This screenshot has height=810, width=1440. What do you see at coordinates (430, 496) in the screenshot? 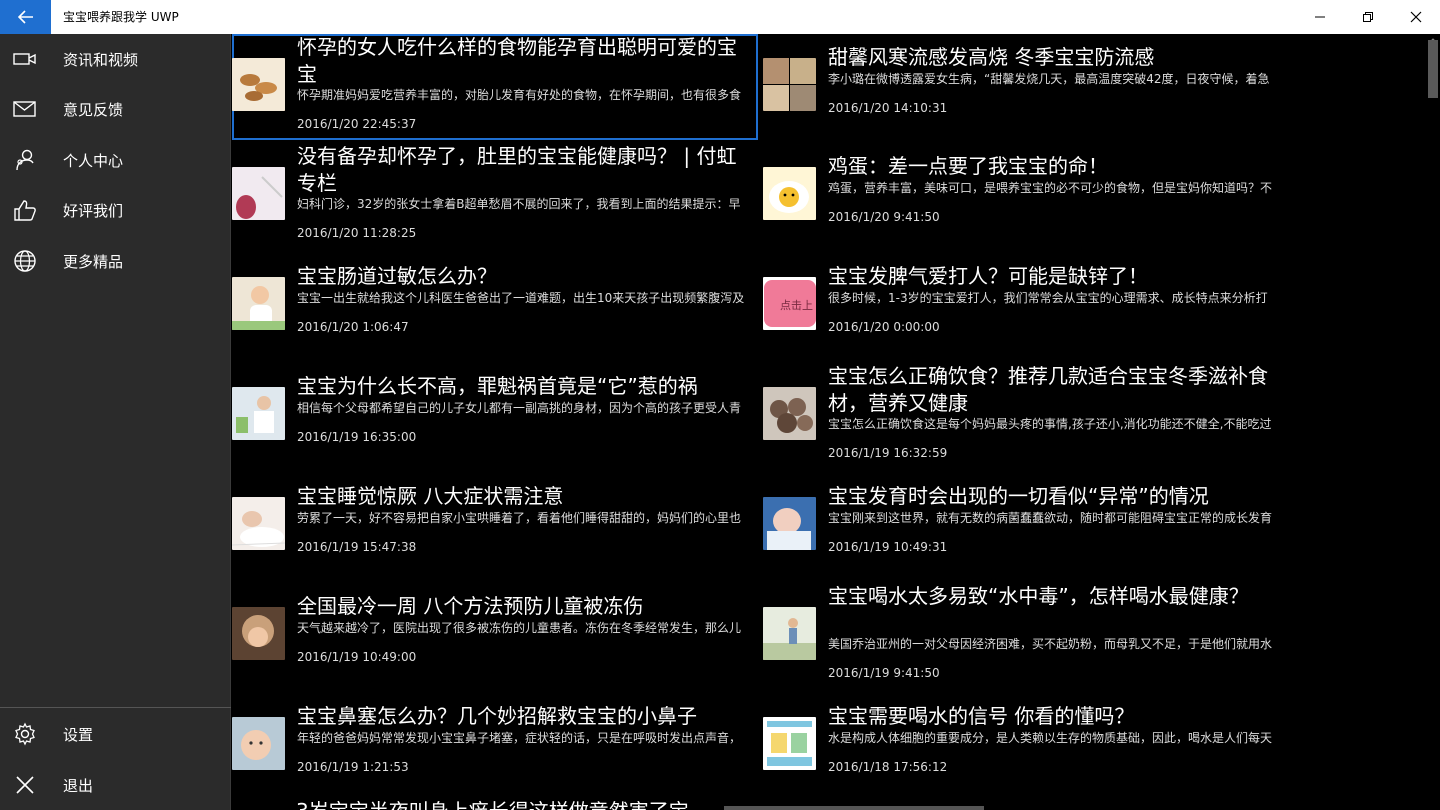
I see `article-title: 宝宝睡觉惊厥 八大症状需注意` at bounding box center [430, 496].